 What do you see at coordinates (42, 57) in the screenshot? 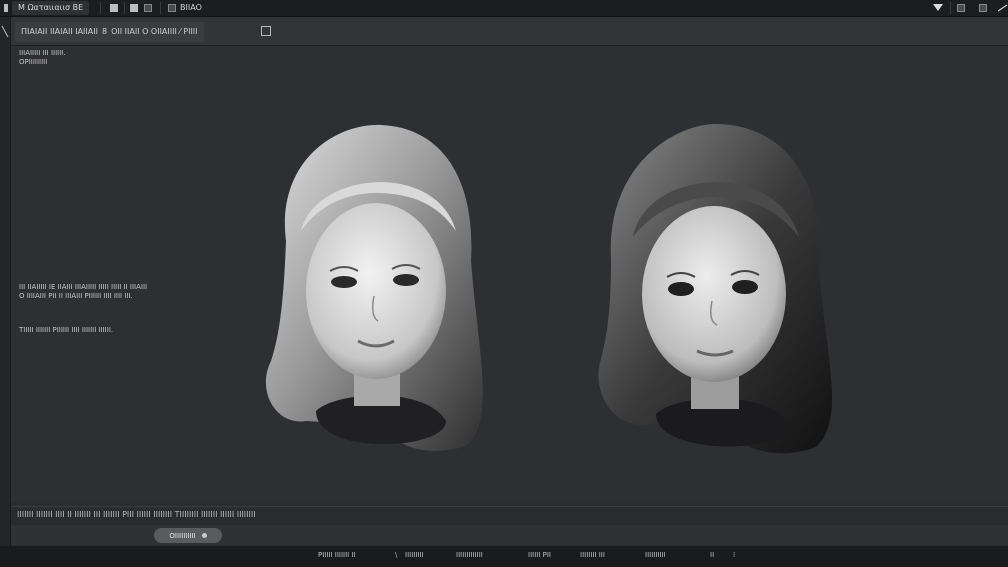
I see `info-note: ΙΙΙΑΙΙΙΙΙ ΙΙΙ ΙΙΙΙΙΙ. ΟΡΙΙΙΙΙΙΙΙΙ` at bounding box center [42, 57].